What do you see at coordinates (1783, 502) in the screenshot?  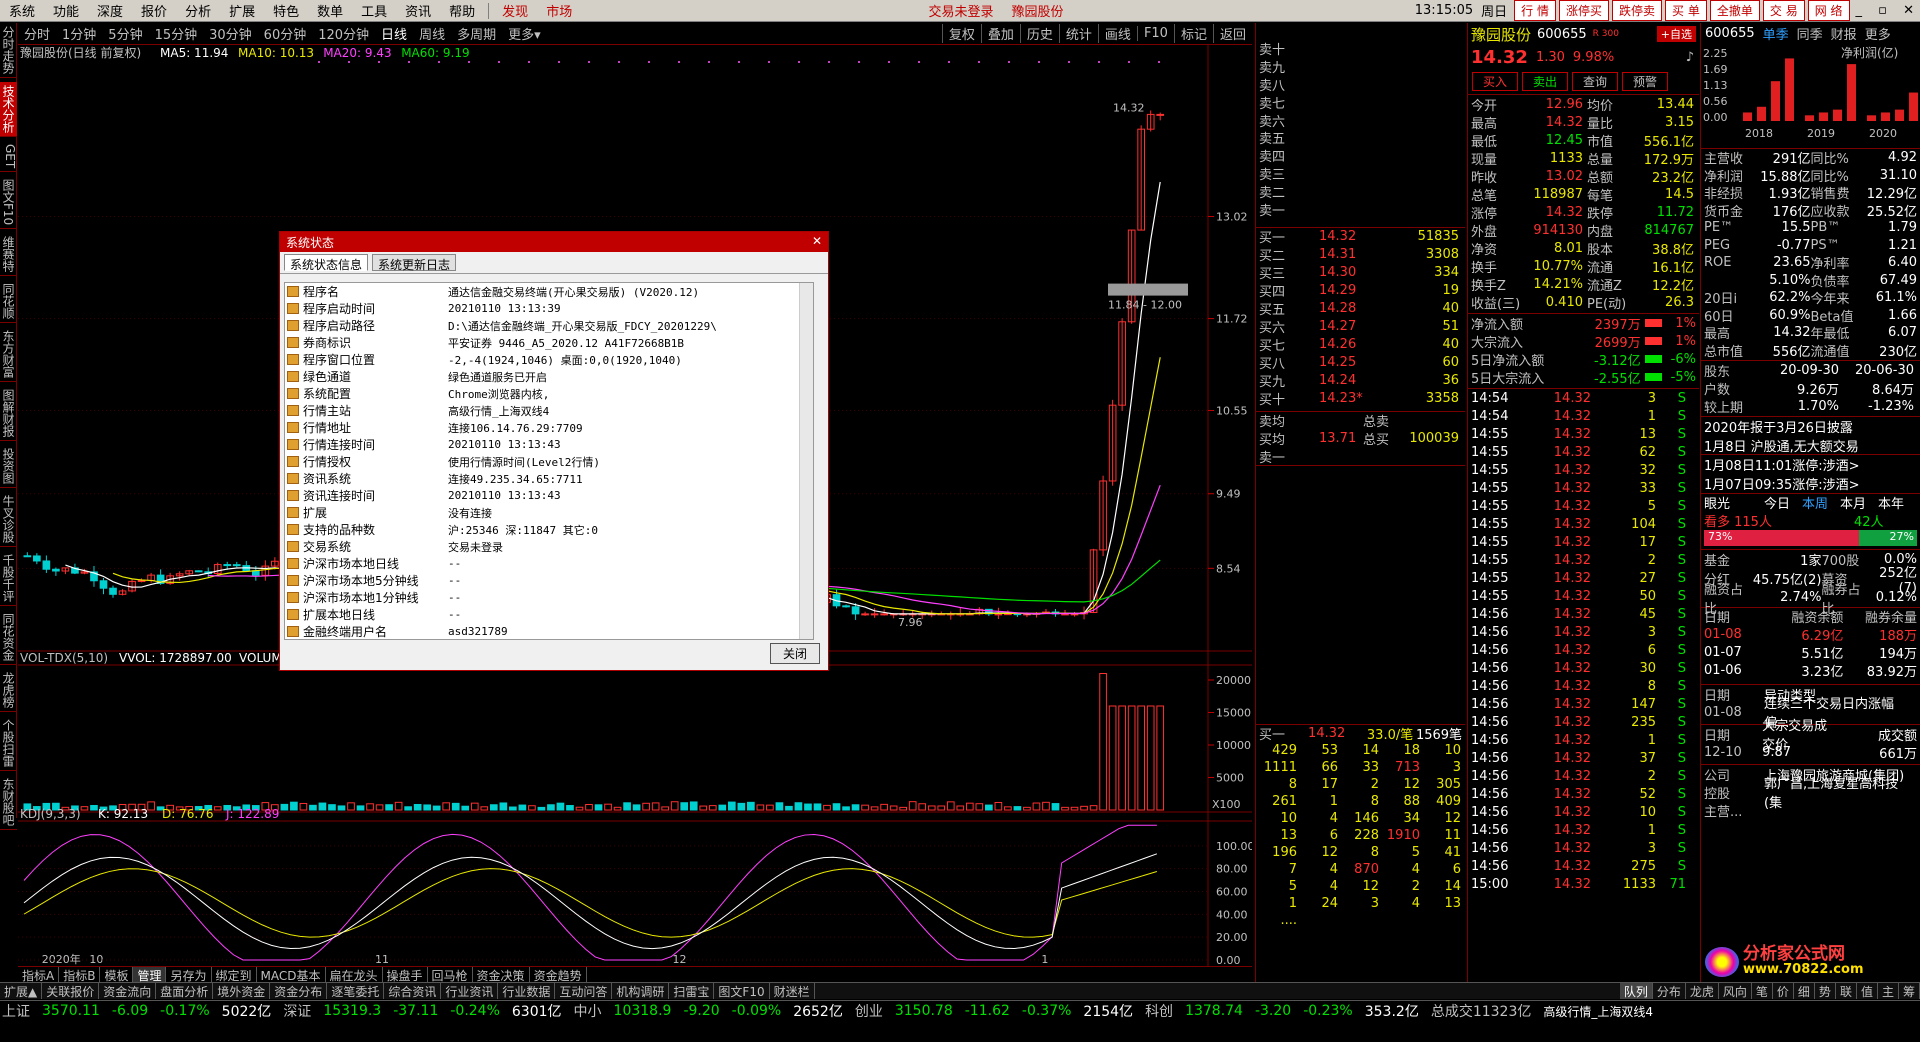 I see `sentiment-tab-0: 今日` at bounding box center [1783, 502].